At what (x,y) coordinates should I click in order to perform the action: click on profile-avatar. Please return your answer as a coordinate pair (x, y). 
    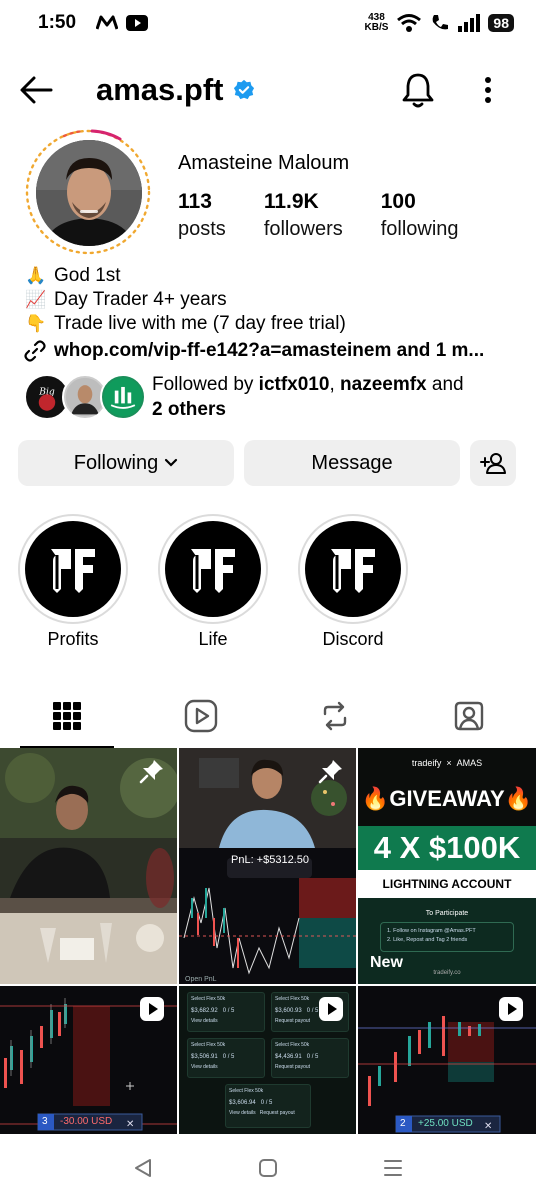
    Looking at the image, I should click on (89, 193).